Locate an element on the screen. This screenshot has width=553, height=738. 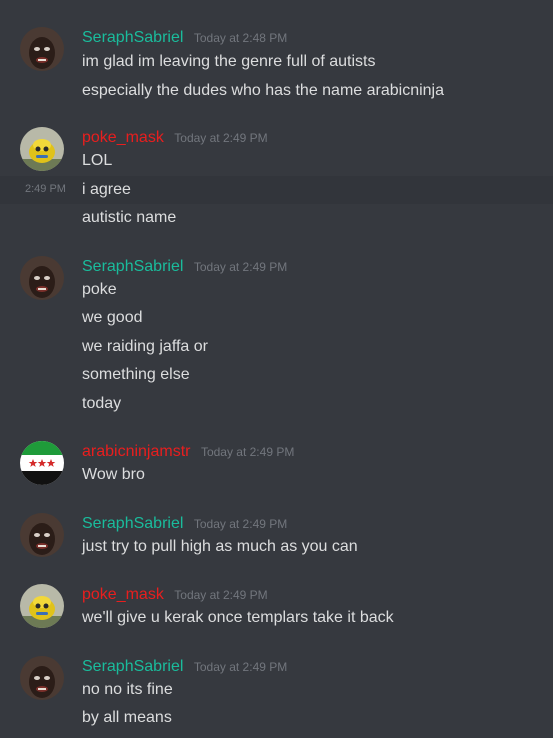
message-text: no no its fine is located at coordinates (127, 689).